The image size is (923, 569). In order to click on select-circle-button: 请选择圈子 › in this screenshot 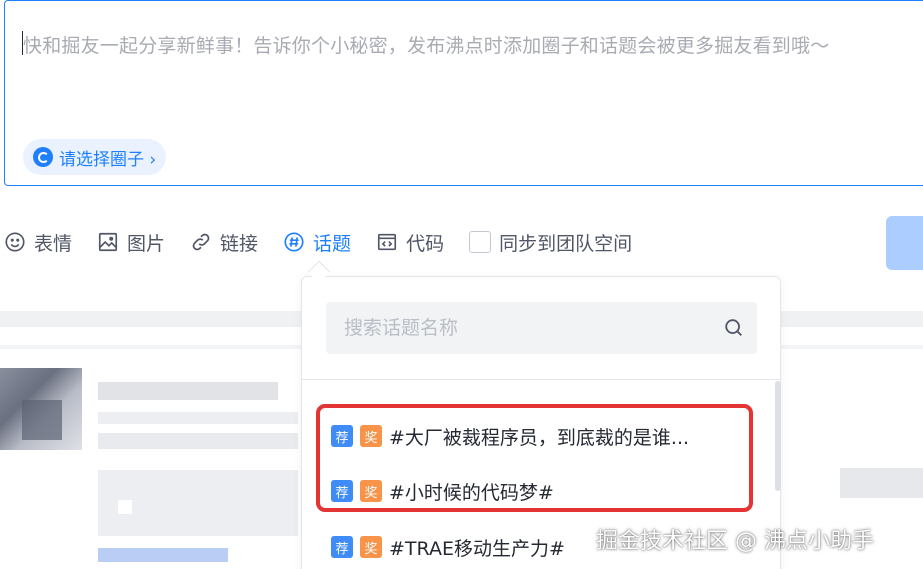, I will do `click(95, 157)`.